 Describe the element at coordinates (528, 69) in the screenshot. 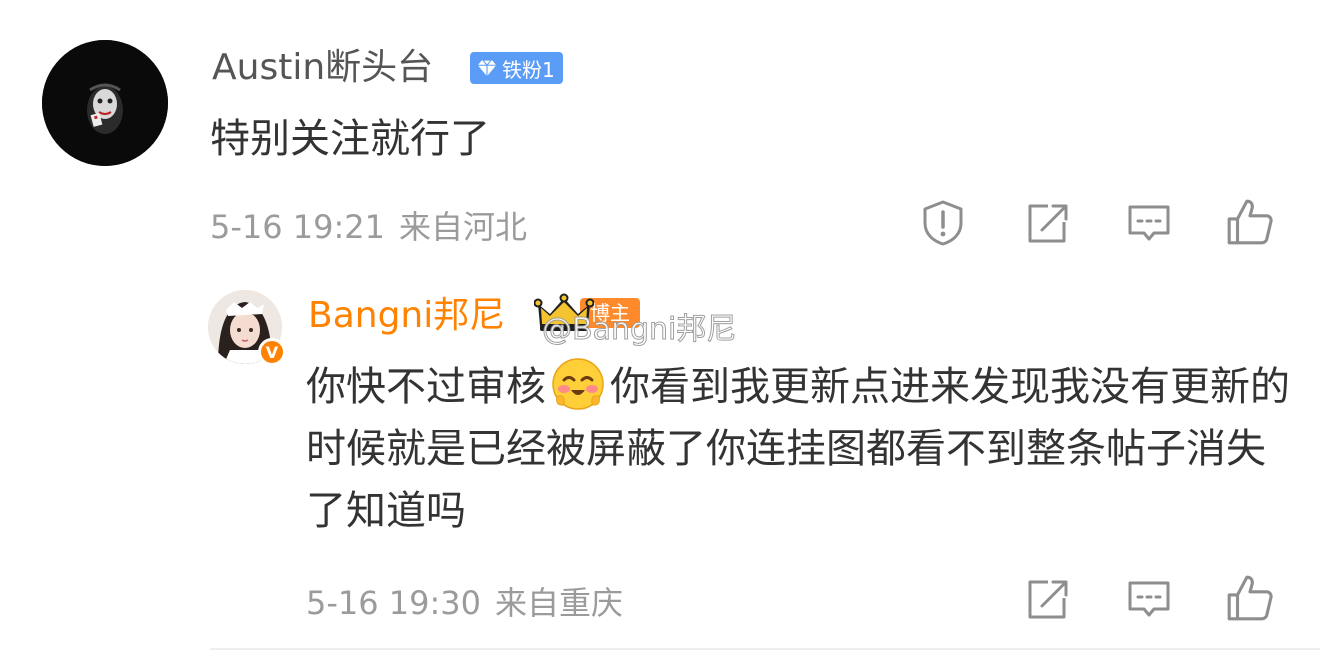

I see `fan-badge-label: 铁粉1` at that location.